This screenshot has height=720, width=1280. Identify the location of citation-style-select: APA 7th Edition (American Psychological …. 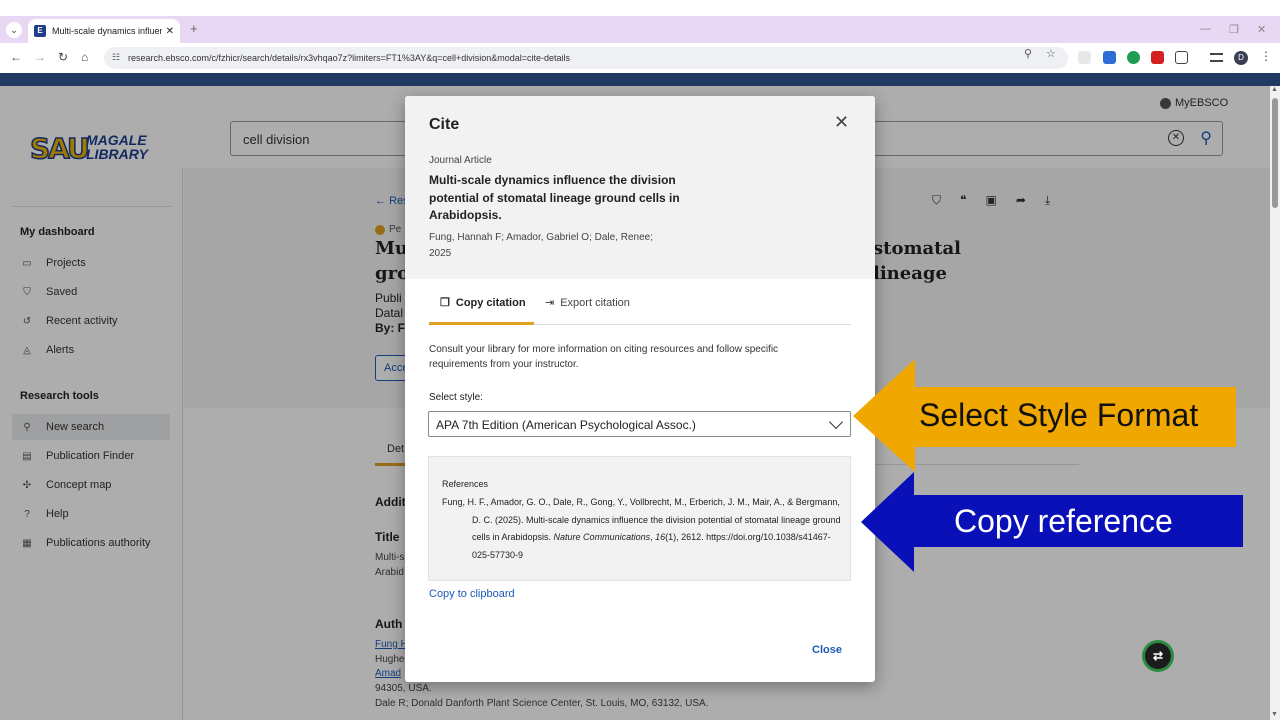
(639, 424).